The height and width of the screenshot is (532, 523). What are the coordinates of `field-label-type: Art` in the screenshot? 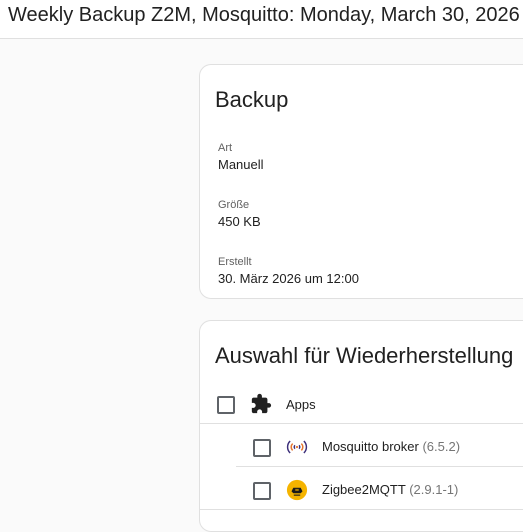 It's located at (225, 148).